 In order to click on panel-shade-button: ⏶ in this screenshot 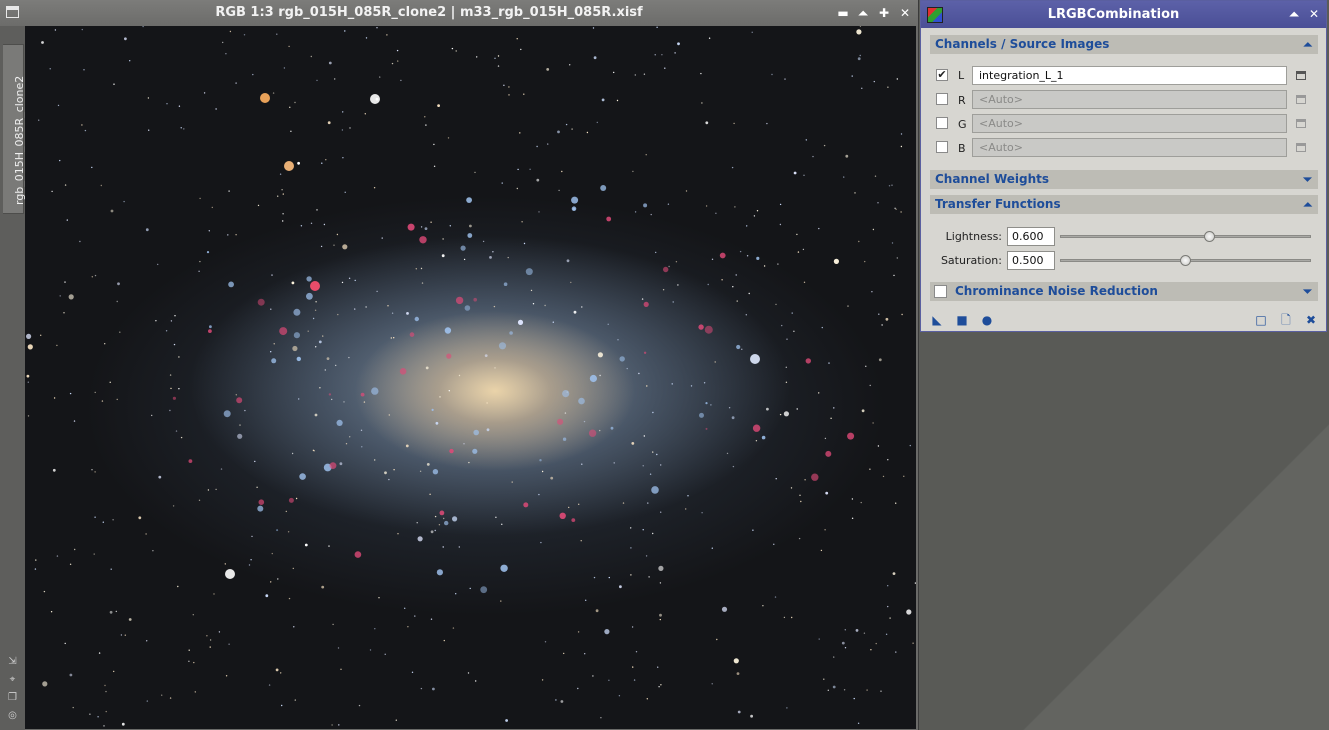, I will do `click(1294, 14)`.